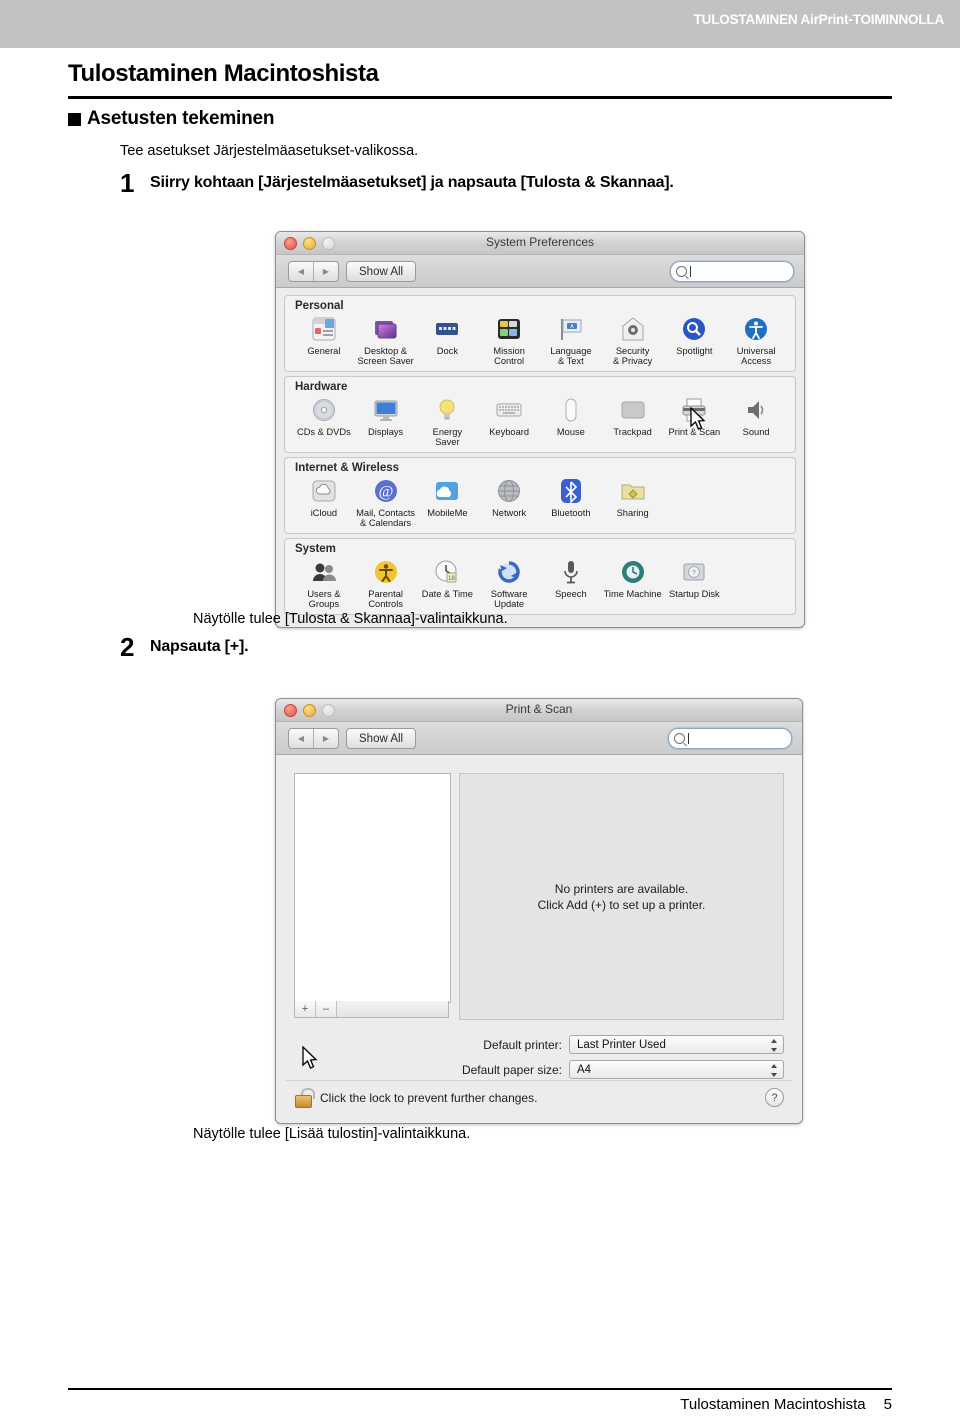 This screenshot has width=960, height=1425. I want to click on pref-item-software-update: Software Update, so click(509, 583).